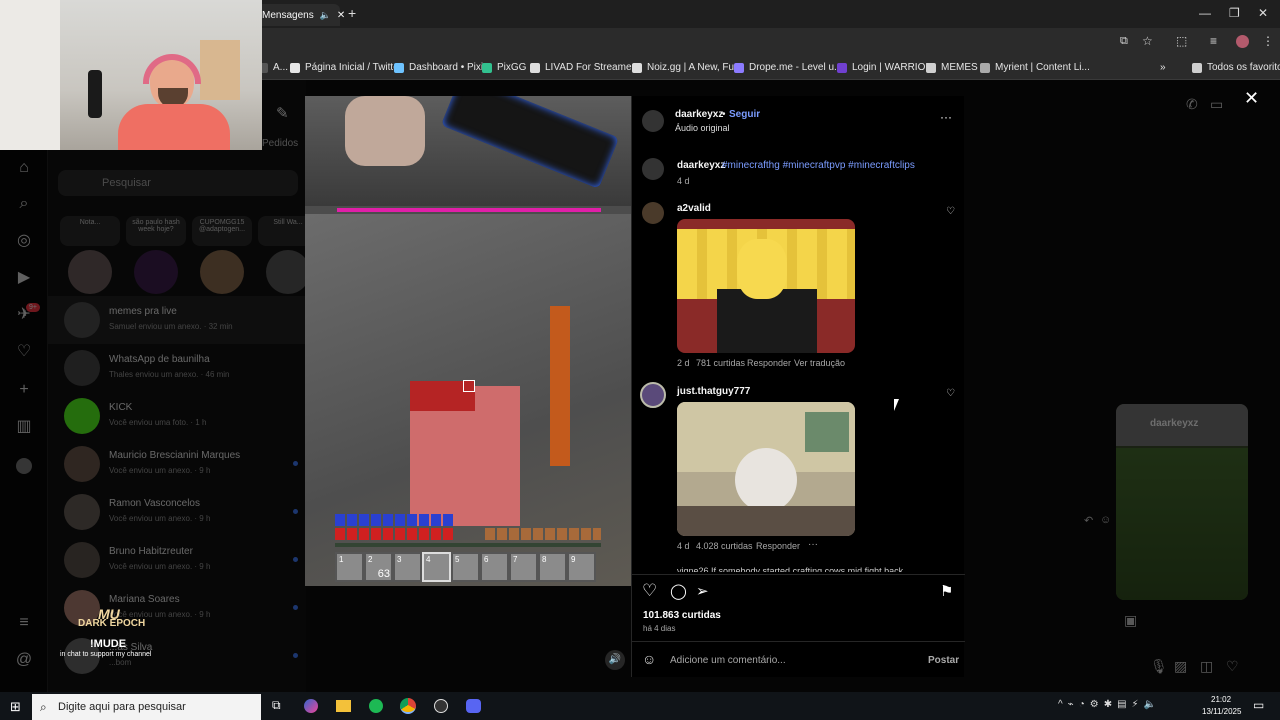  Describe the element at coordinates (408, 706) in the screenshot. I see `chrome-icon` at that location.